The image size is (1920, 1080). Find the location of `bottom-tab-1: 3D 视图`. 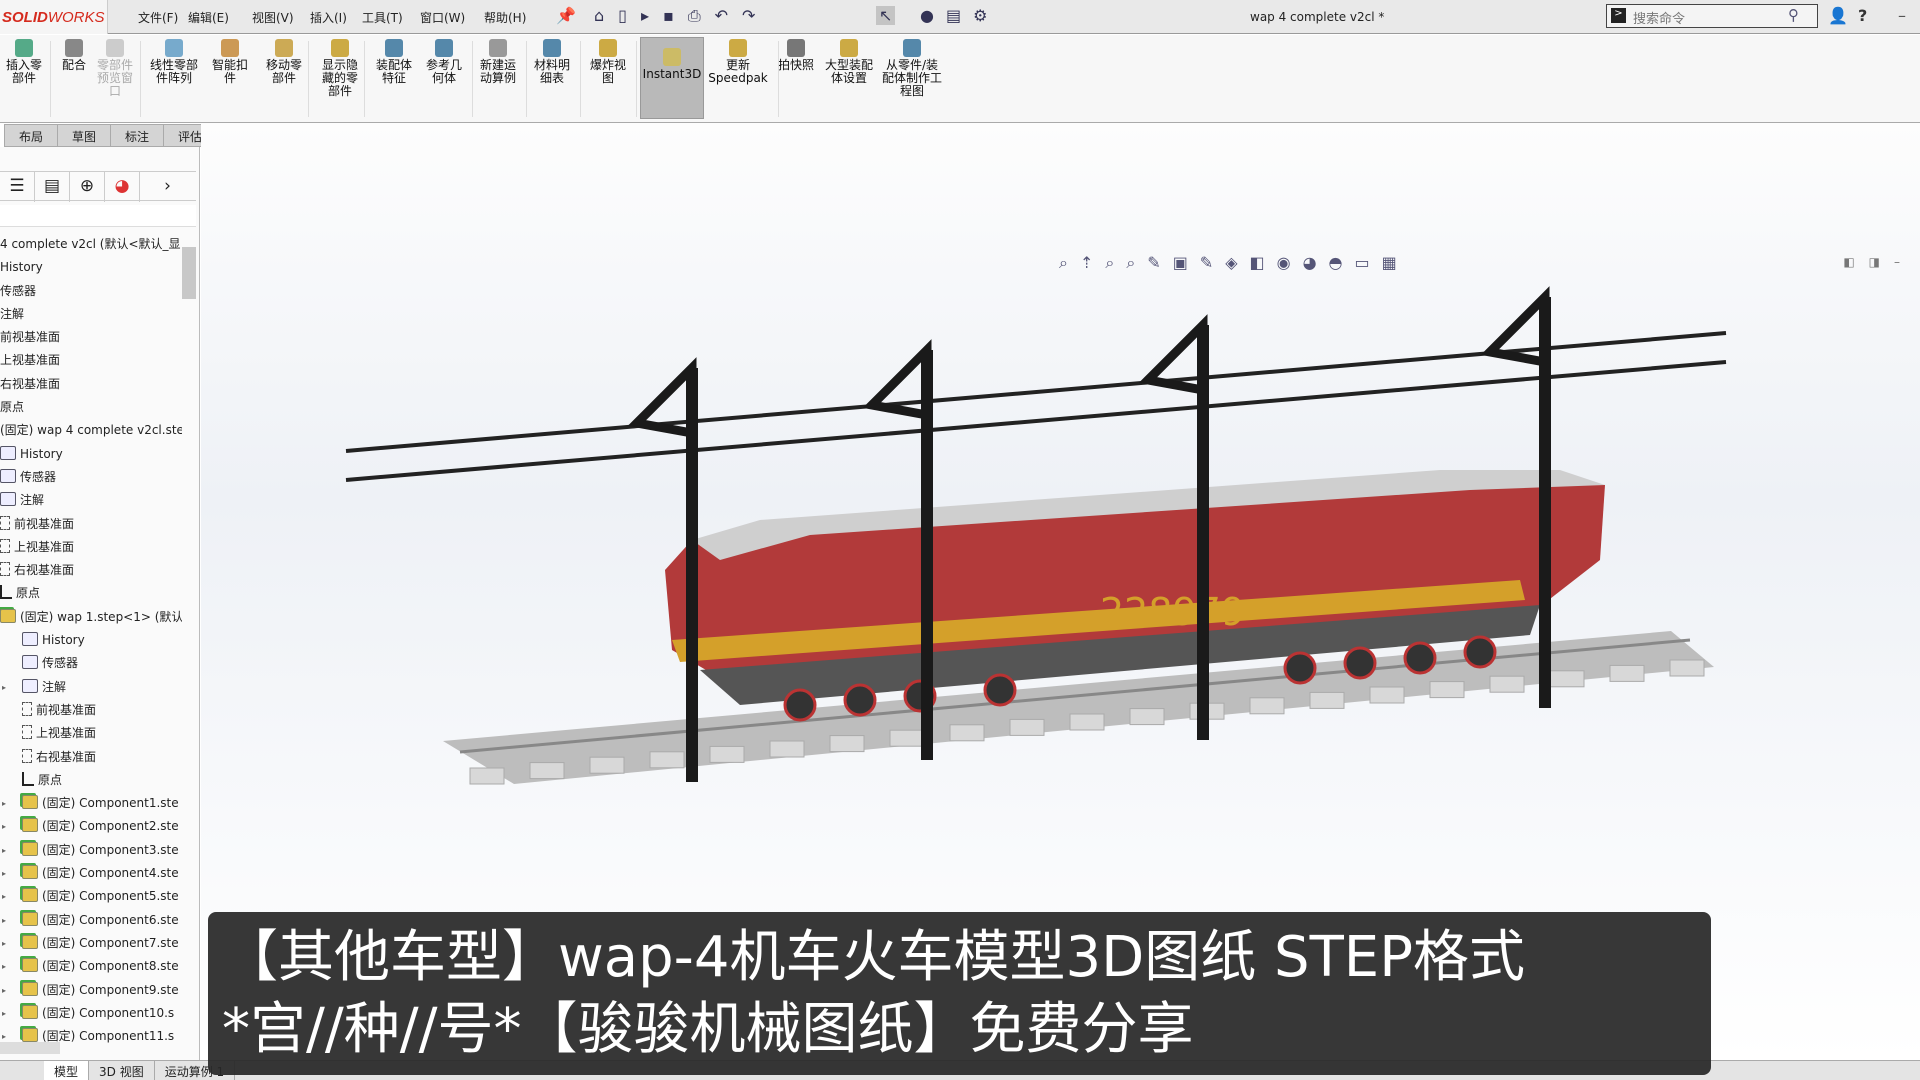

bottom-tab-1: 3D 视图 is located at coordinates (122, 1070).